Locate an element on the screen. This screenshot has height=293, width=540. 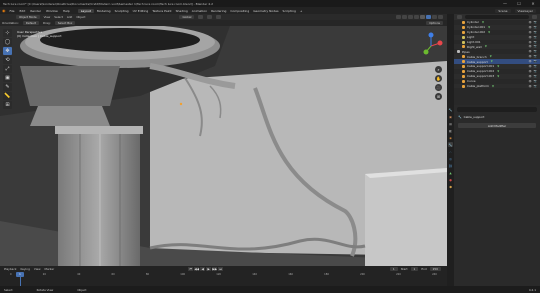
workspace-tab-modeling: Modeling is located at coordinates (104, 11).